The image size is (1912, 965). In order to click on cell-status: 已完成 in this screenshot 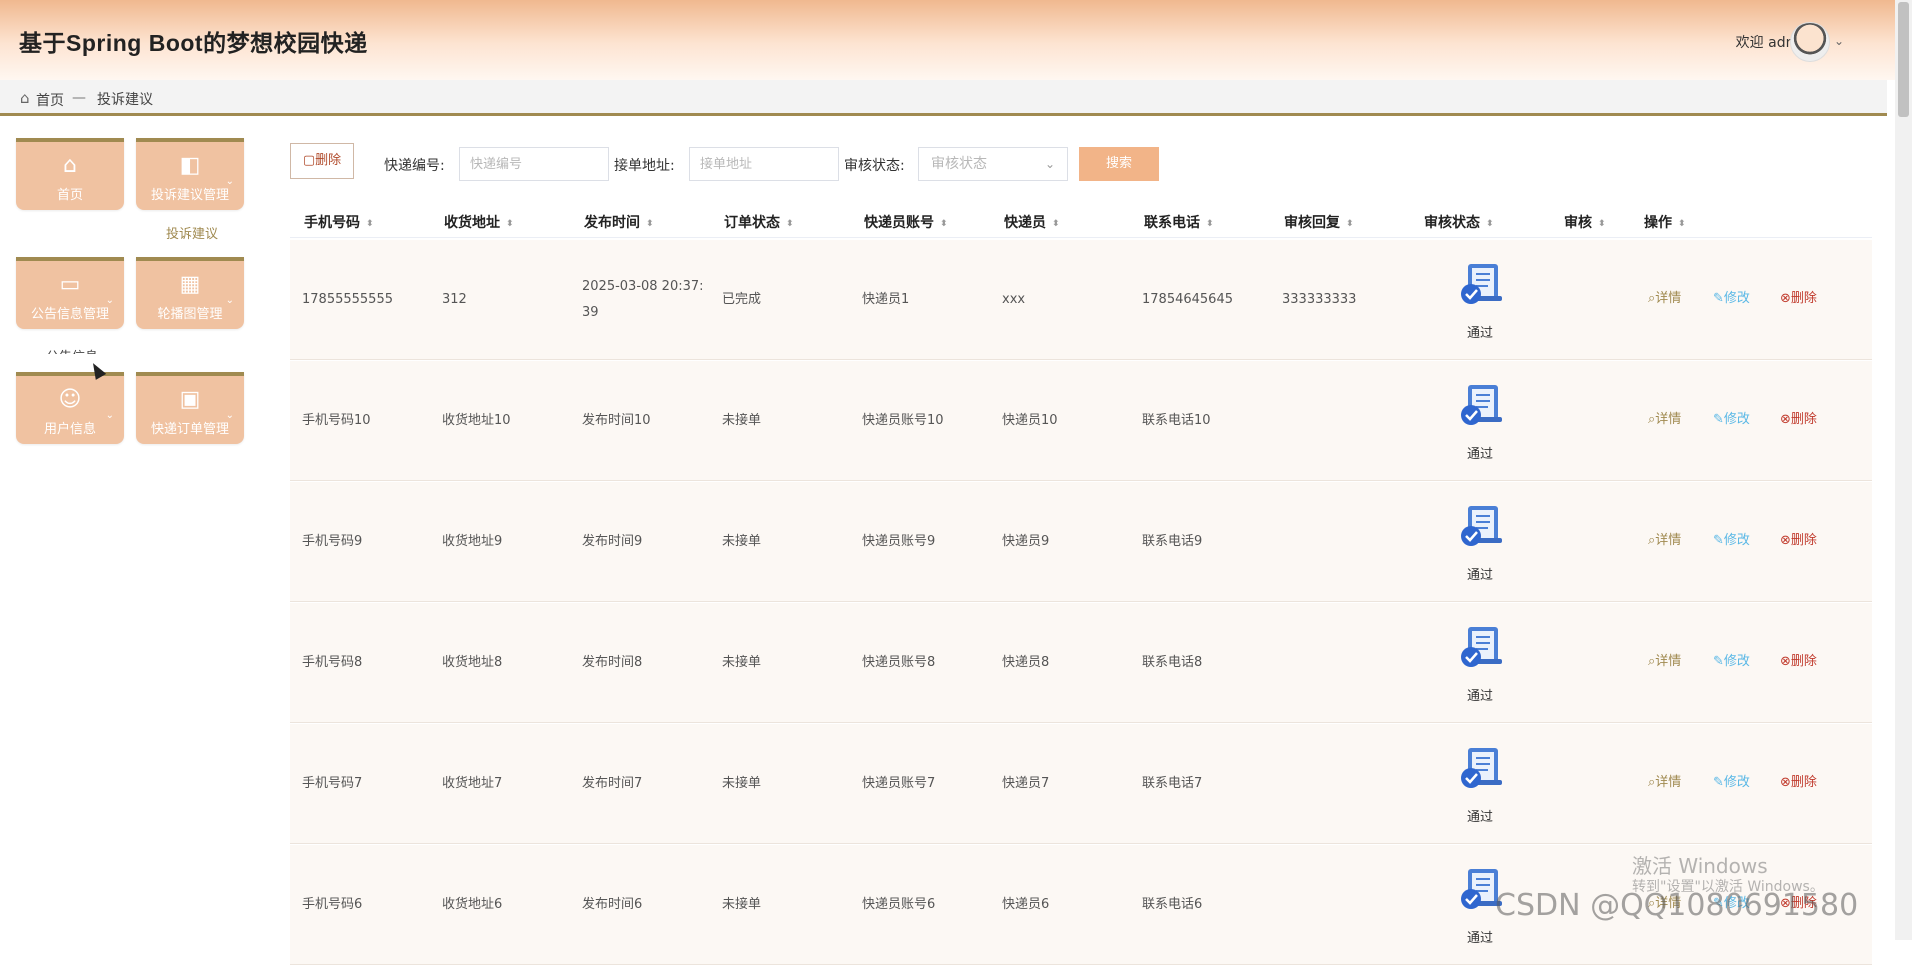, I will do `click(742, 299)`.